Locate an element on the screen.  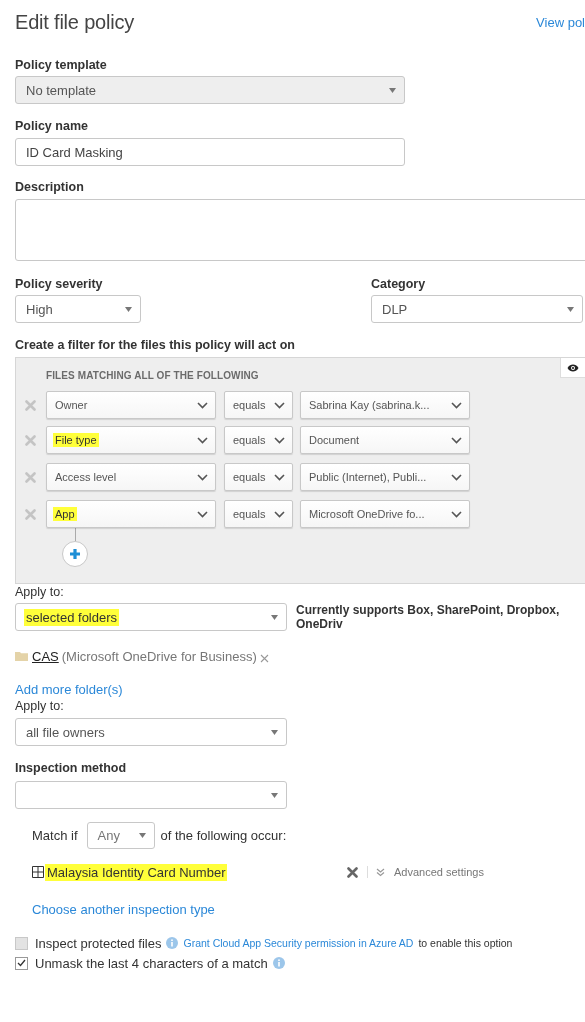
choose-inspection-link: Choose another inspection type is located at coordinates (123, 909).